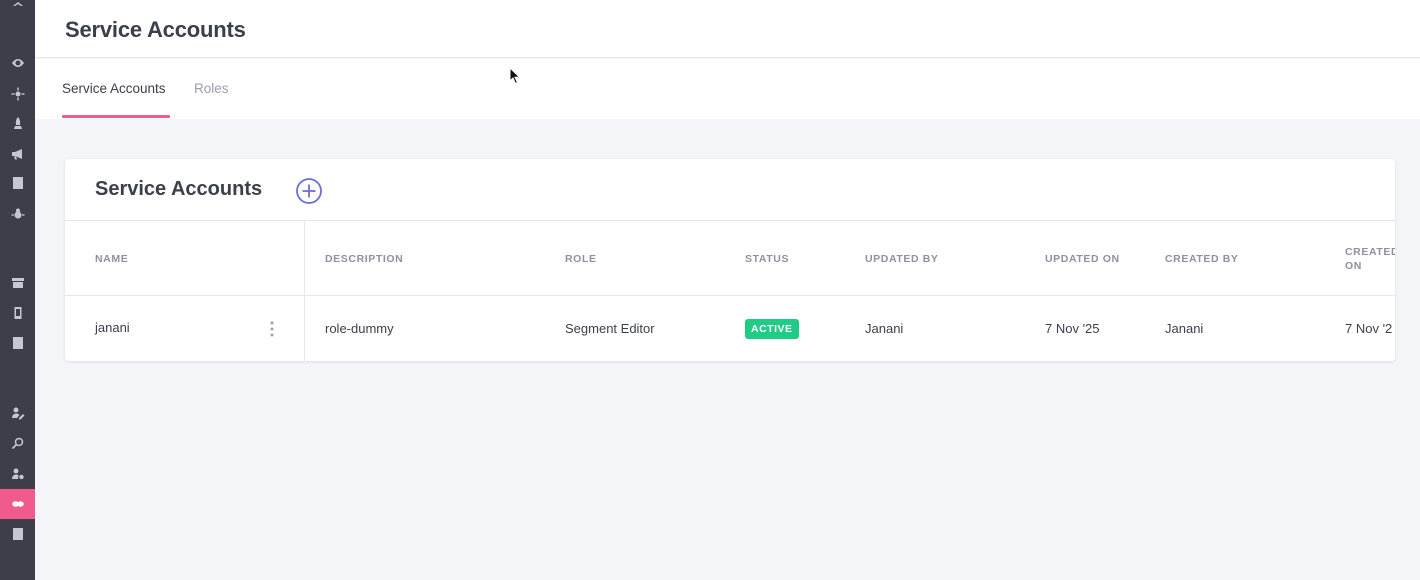 The height and width of the screenshot is (580, 1420). What do you see at coordinates (111, 259) in the screenshot?
I see `column-header-name: NAME` at bounding box center [111, 259].